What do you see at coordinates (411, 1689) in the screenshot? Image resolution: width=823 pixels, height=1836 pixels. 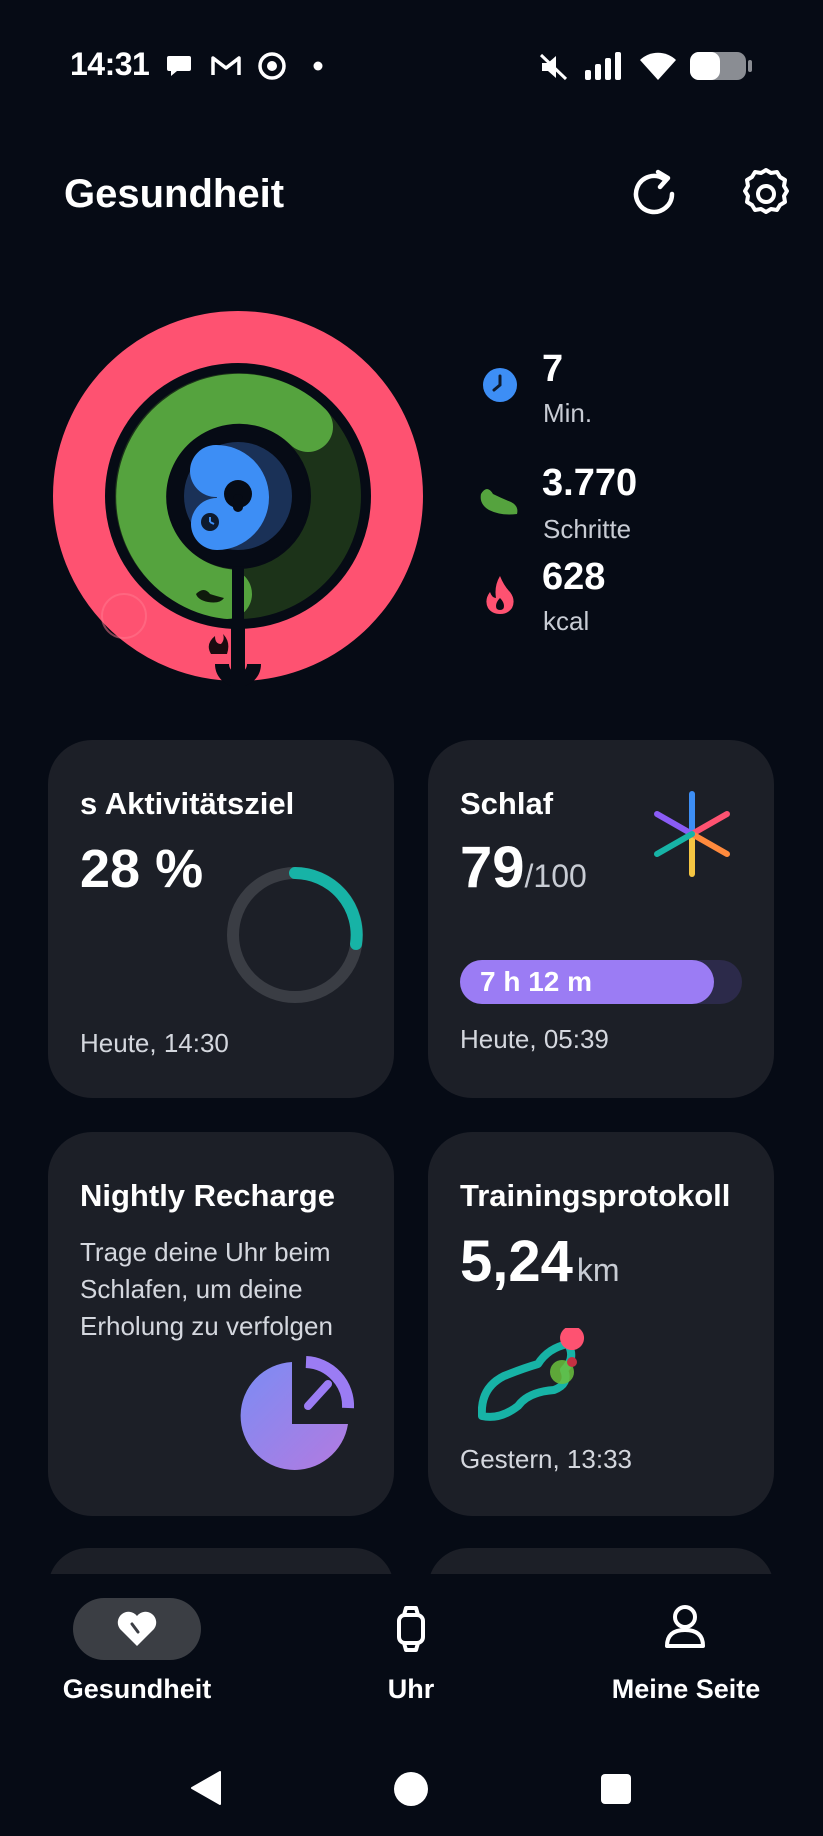 I see `nav-label-watch: Uhr` at bounding box center [411, 1689].